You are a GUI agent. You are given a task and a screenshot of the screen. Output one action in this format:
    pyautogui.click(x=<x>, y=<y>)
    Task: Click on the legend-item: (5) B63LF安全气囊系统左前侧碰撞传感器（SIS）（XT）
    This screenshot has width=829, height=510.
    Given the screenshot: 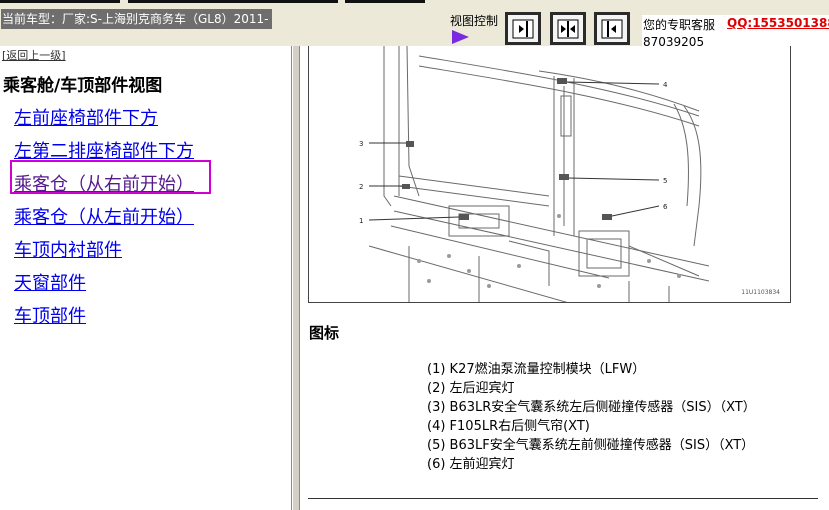 What is the action you would take?
    pyautogui.click(x=591, y=445)
    